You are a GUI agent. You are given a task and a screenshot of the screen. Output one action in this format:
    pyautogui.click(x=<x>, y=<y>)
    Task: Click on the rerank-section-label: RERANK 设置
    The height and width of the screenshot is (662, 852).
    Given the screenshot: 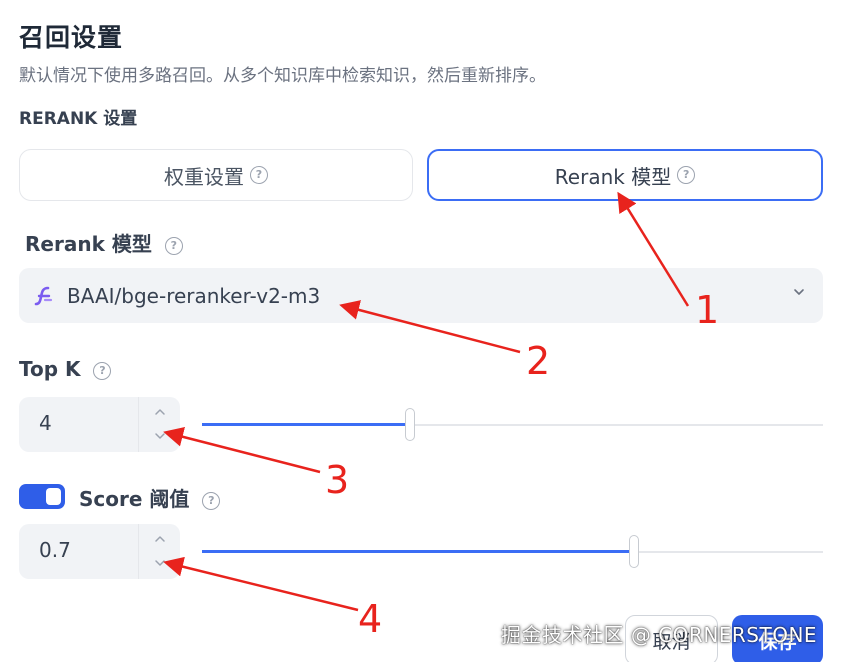 What is the action you would take?
    pyautogui.click(x=78, y=119)
    